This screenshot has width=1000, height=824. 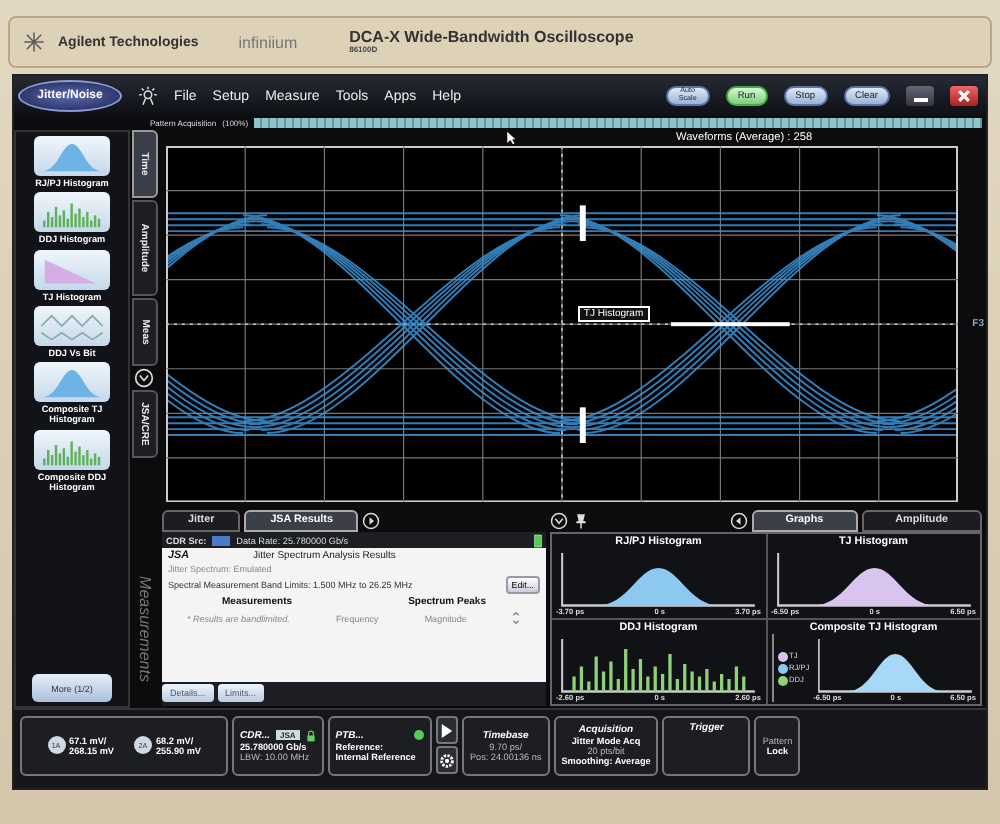 What do you see at coordinates (144, 629) in the screenshot?
I see `panel-label: Measurements` at bounding box center [144, 629].